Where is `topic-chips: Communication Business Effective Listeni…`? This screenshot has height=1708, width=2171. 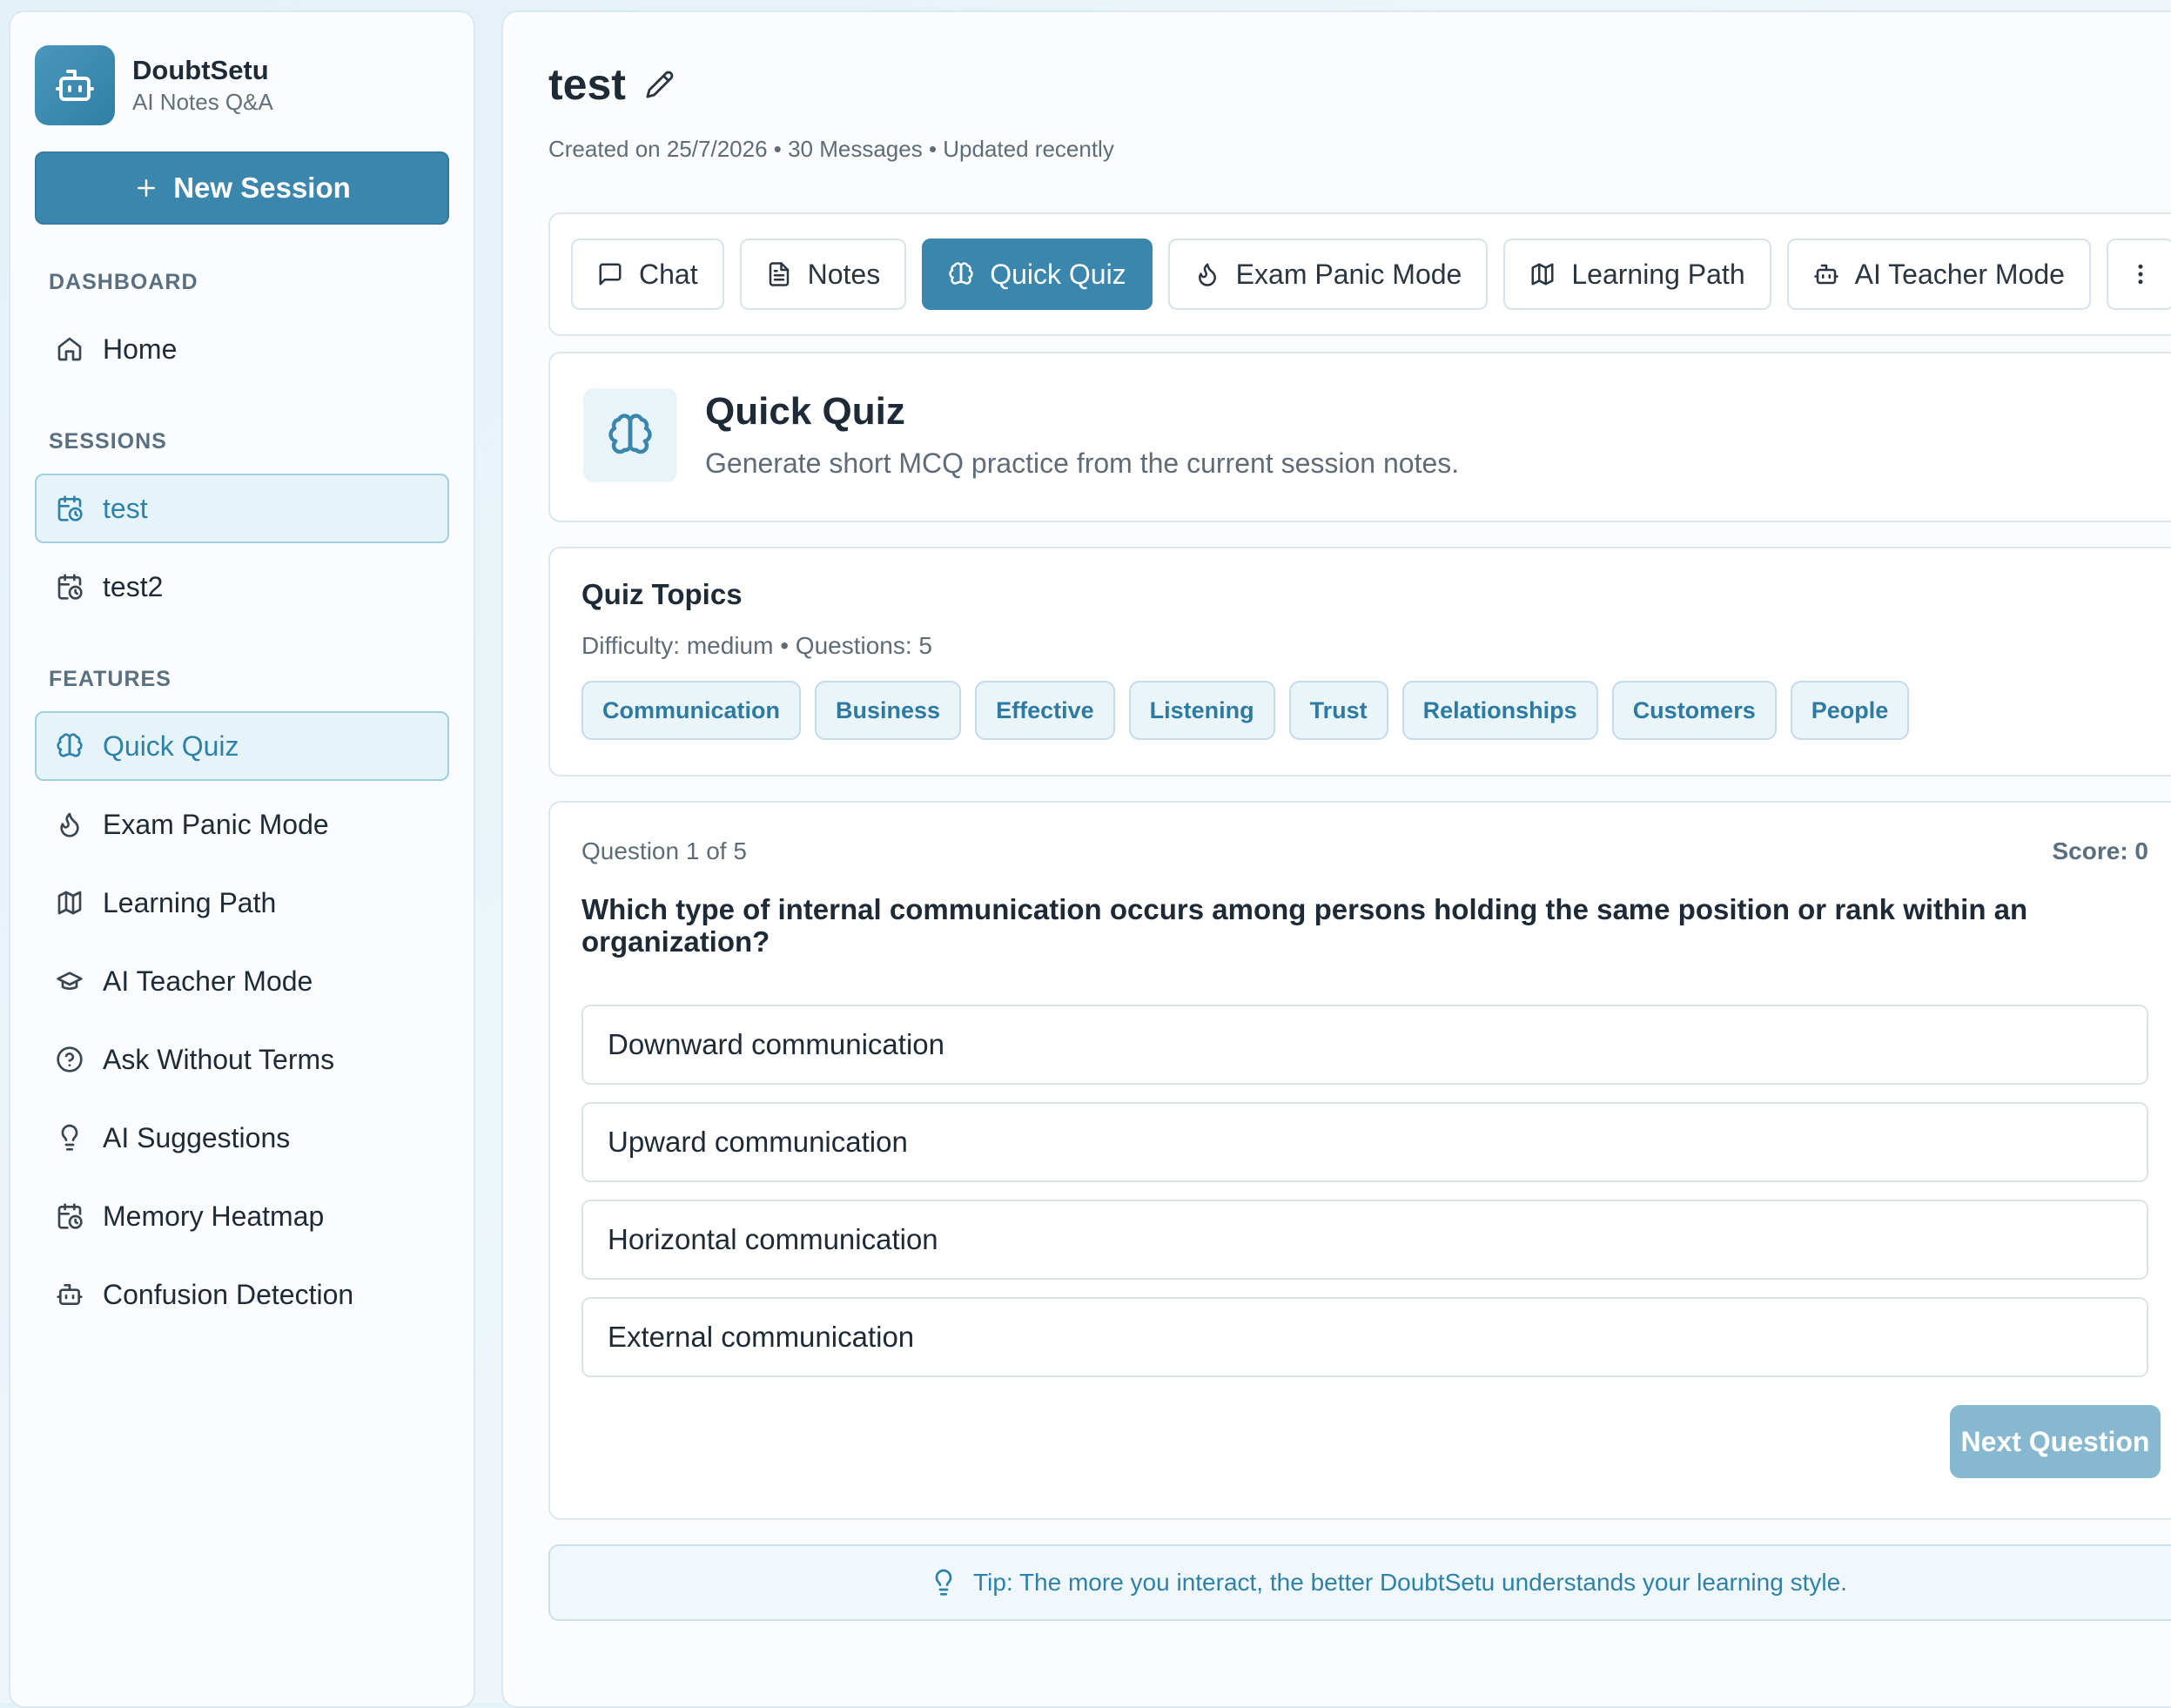 topic-chips: Communication Business Effective Listeni… is located at coordinates (1376, 710).